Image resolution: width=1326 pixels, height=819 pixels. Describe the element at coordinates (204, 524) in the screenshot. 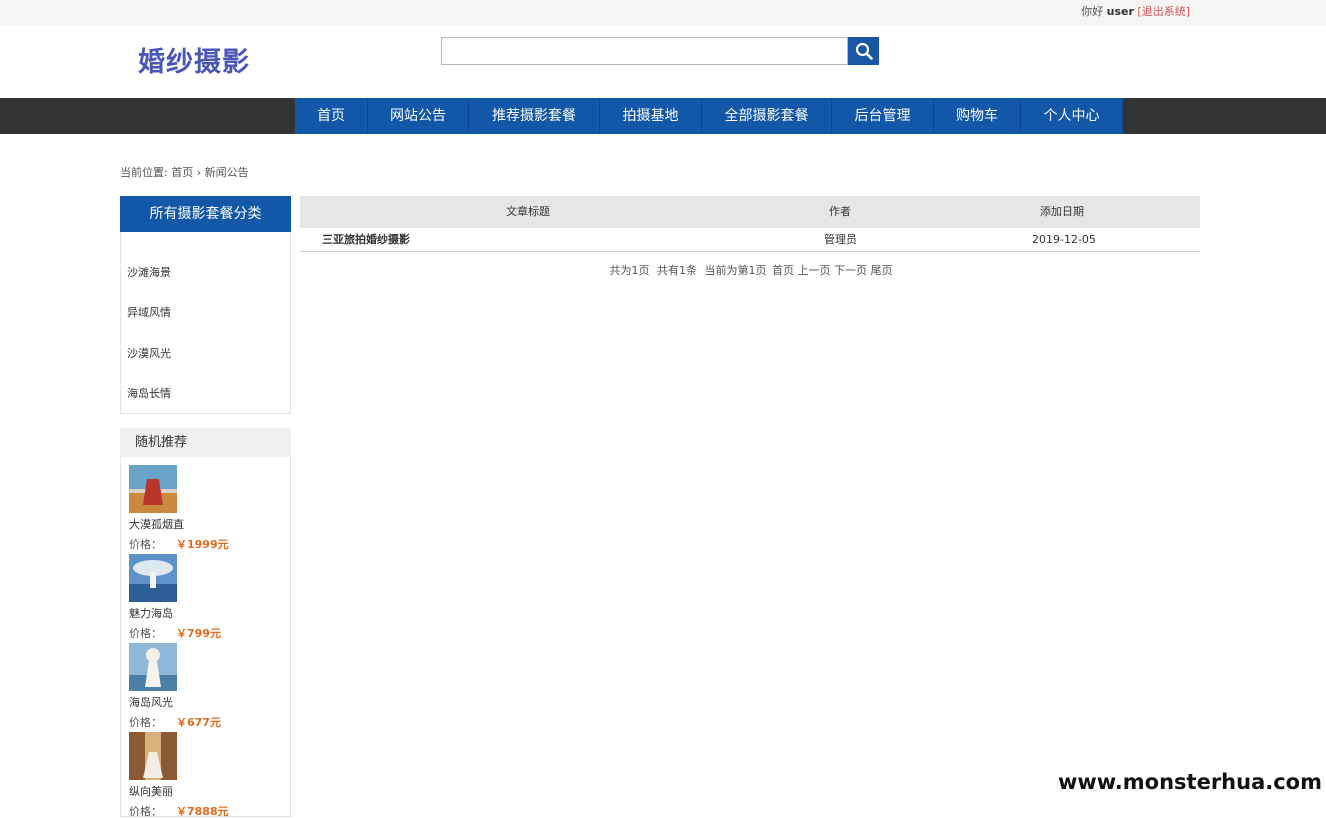

I see `product-name: 大漠孤烟直` at that location.